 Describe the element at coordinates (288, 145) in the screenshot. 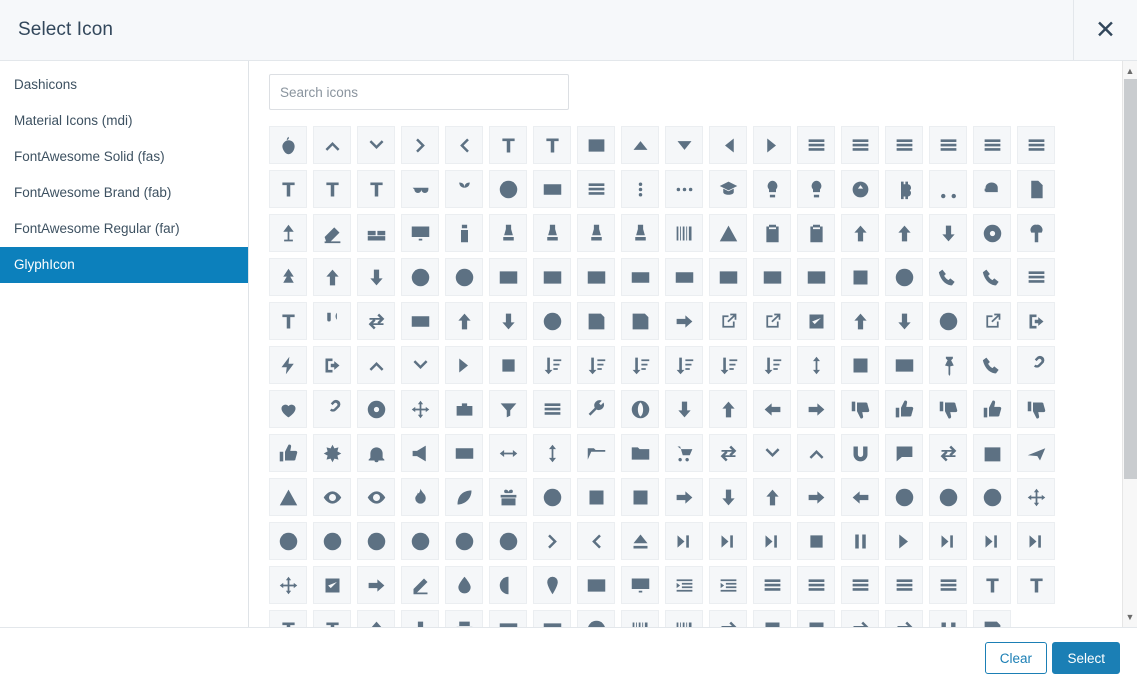

I see `apple-icon` at that location.